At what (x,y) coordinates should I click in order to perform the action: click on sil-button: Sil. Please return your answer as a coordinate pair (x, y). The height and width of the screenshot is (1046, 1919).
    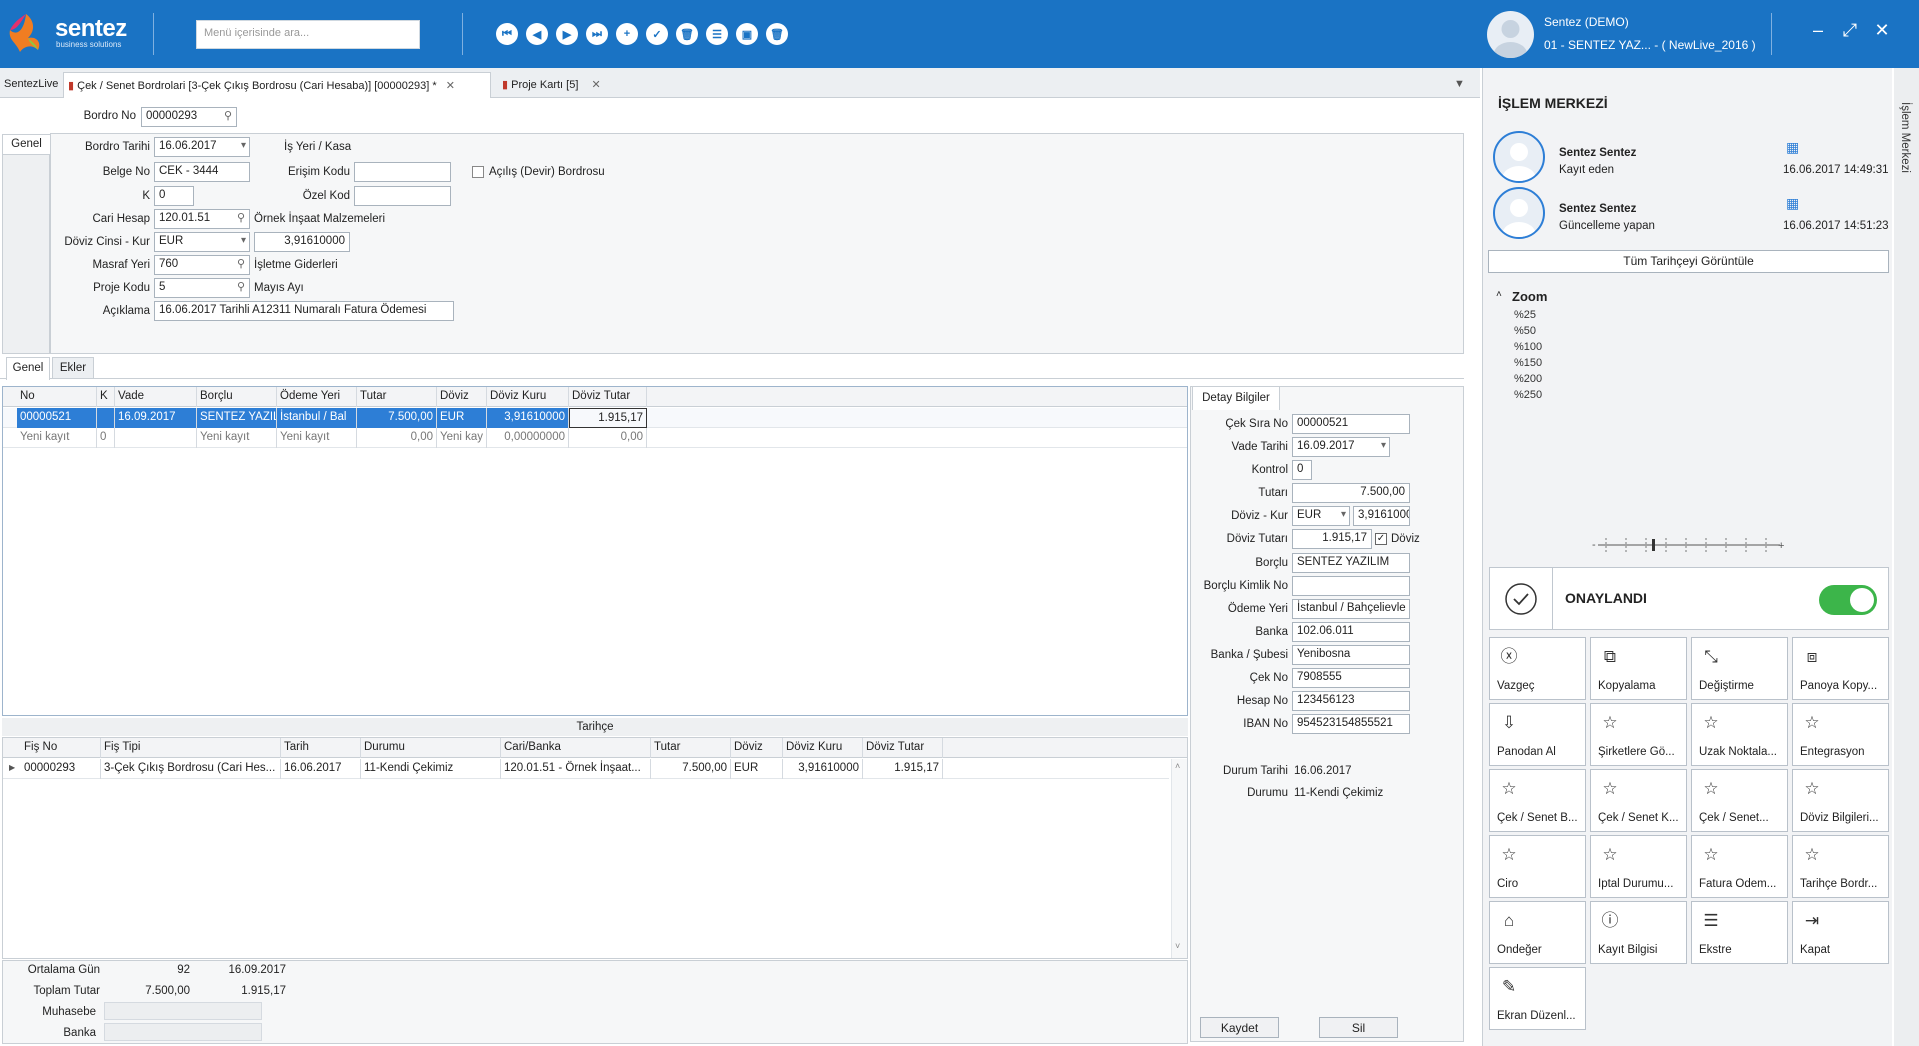
    Looking at the image, I should click on (1358, 1027).